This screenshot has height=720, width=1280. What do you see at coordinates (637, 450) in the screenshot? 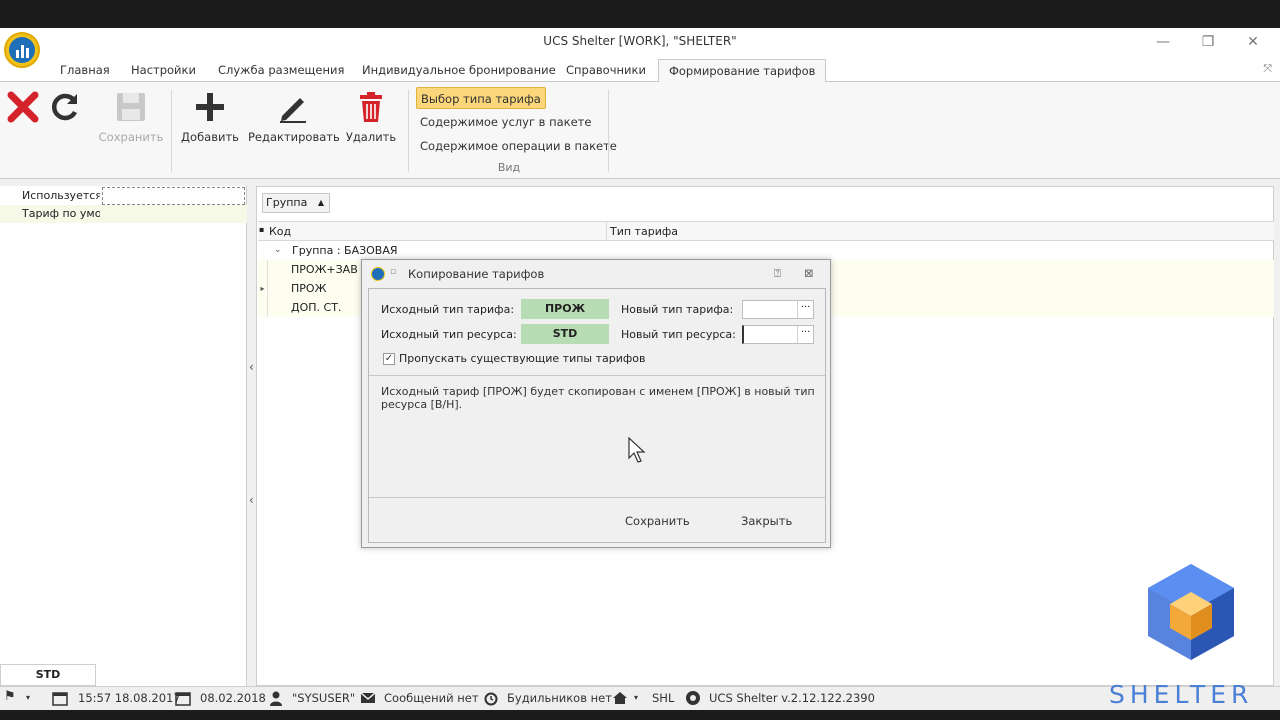
I see `mouse-cursor-icon` at bounding box center [637, 450].